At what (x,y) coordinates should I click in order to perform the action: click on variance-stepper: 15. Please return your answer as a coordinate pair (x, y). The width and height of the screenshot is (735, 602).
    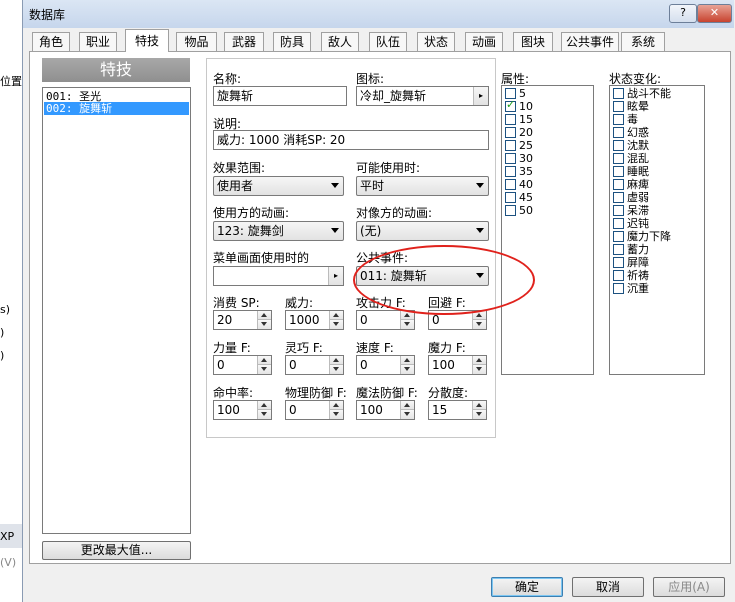
    Looking at the image, I should click on (457, 410).